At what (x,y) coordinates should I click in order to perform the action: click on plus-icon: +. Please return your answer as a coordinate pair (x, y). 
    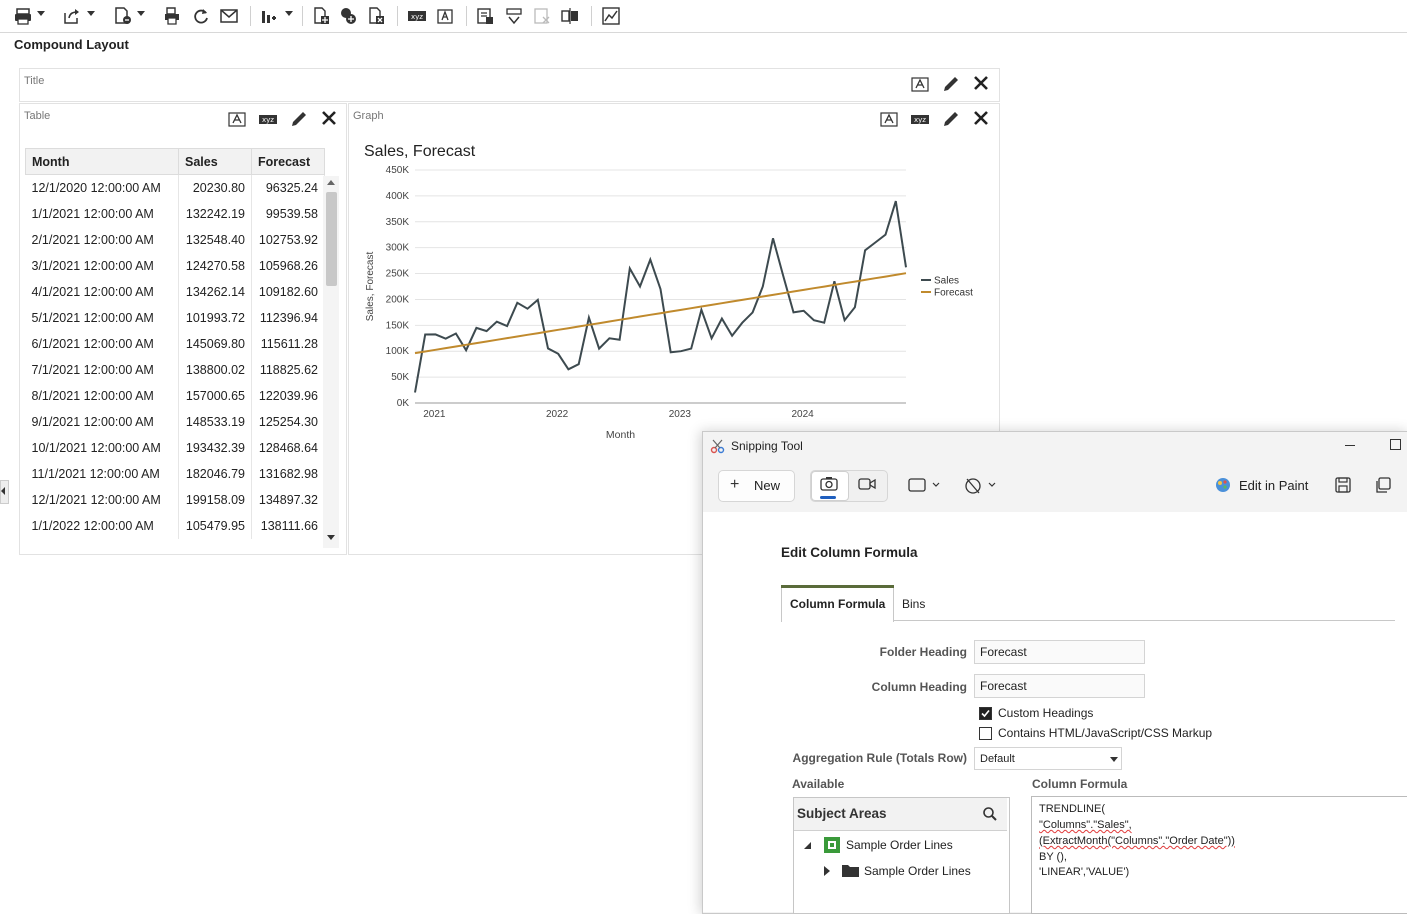
    Looking at the image, I should click on (735, 484).